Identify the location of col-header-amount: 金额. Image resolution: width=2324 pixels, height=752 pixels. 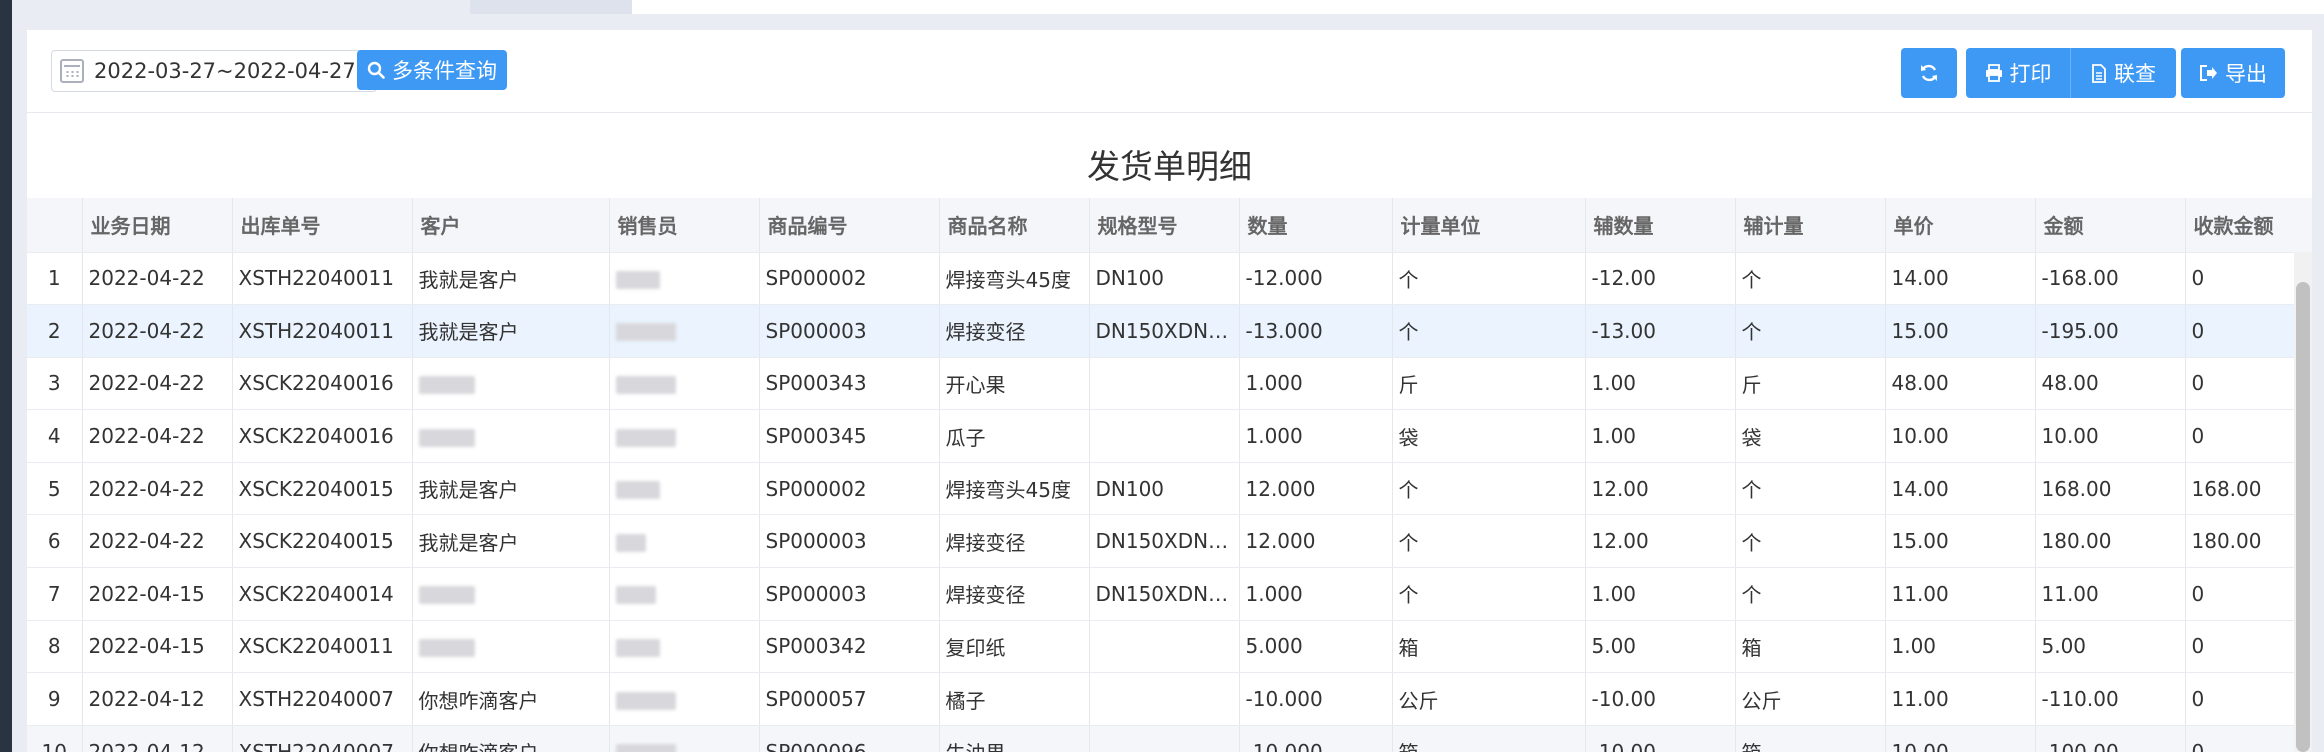
(2110, 225).